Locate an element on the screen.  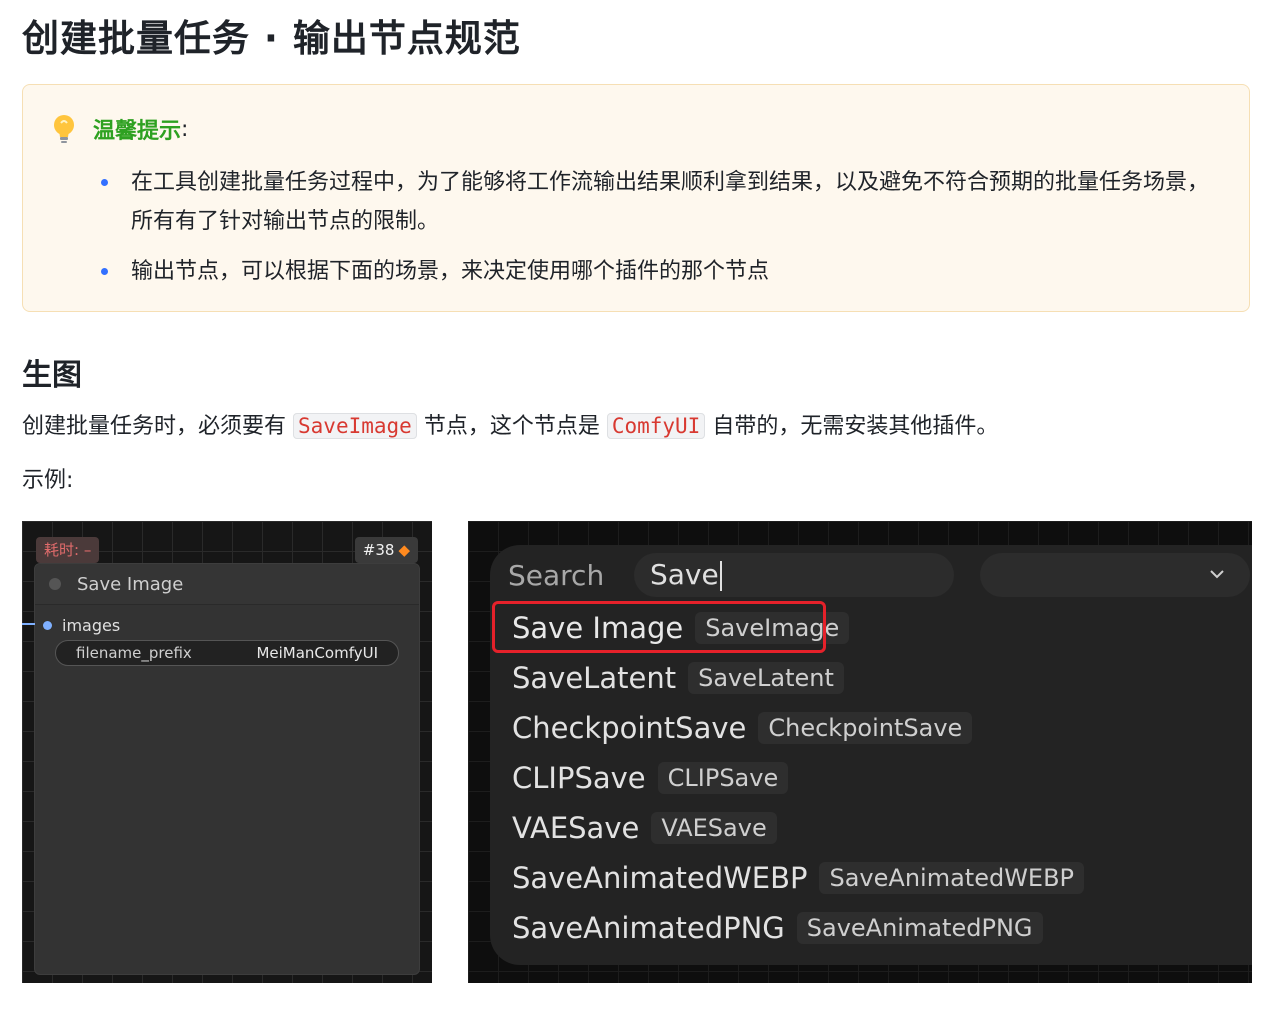
search-result-item: CLIPSave CLIPSave is located at coordinates (798, 778).